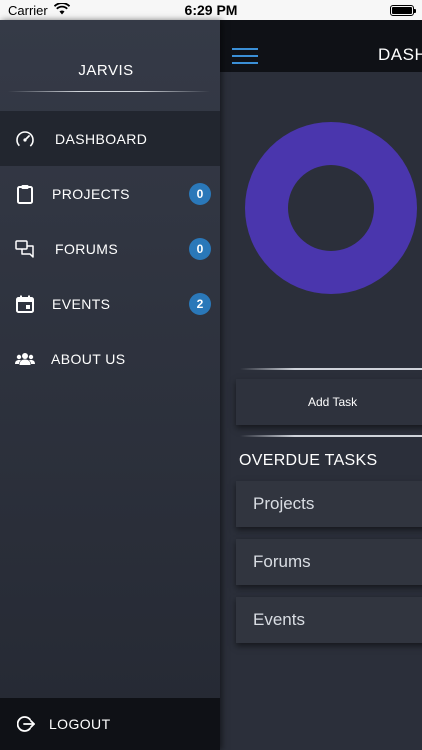 The width and height of the screenshot is (422, 750). I want to click on nav-item-events: EVENTS 2, so click(110, 303).